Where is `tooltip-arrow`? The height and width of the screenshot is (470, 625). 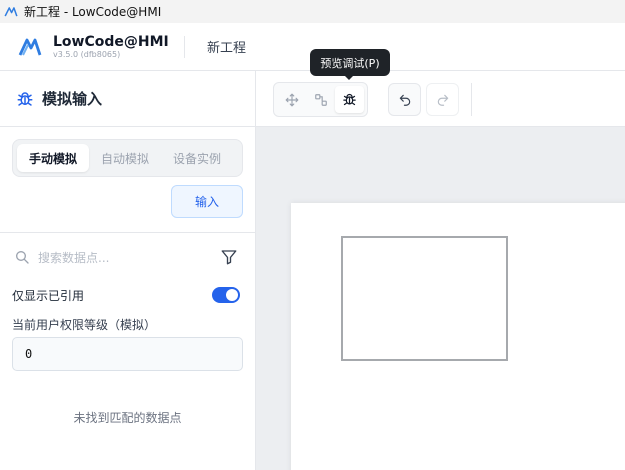 tooltip-arrow is located at coordinates (349, 77).